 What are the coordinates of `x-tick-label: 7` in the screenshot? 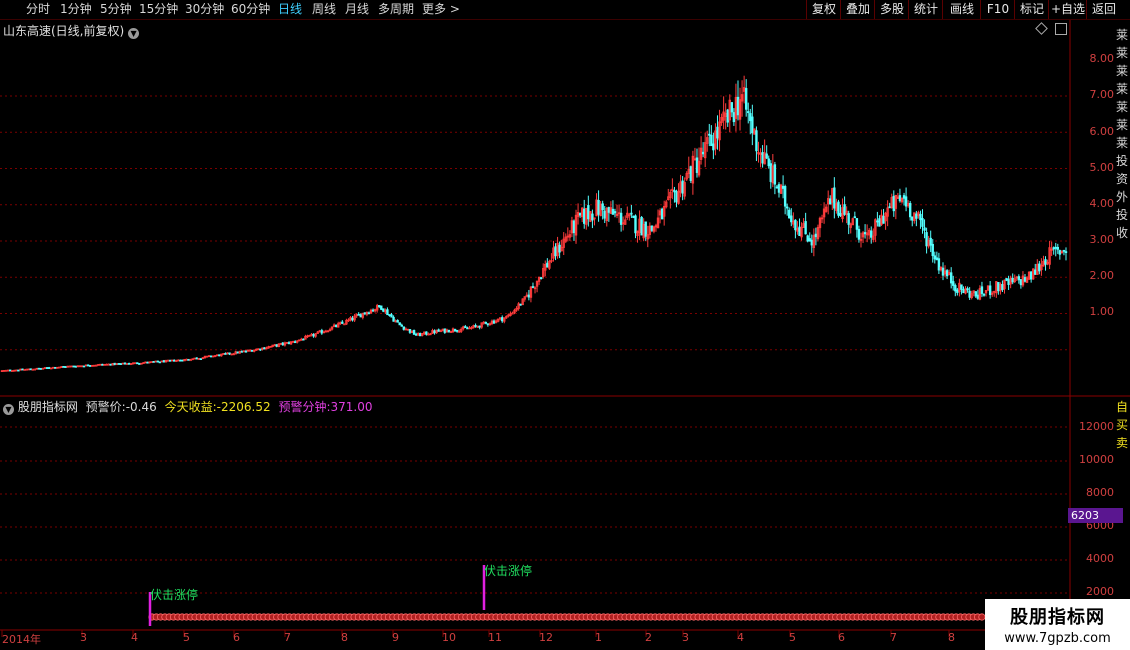 It's located at (287, 637).